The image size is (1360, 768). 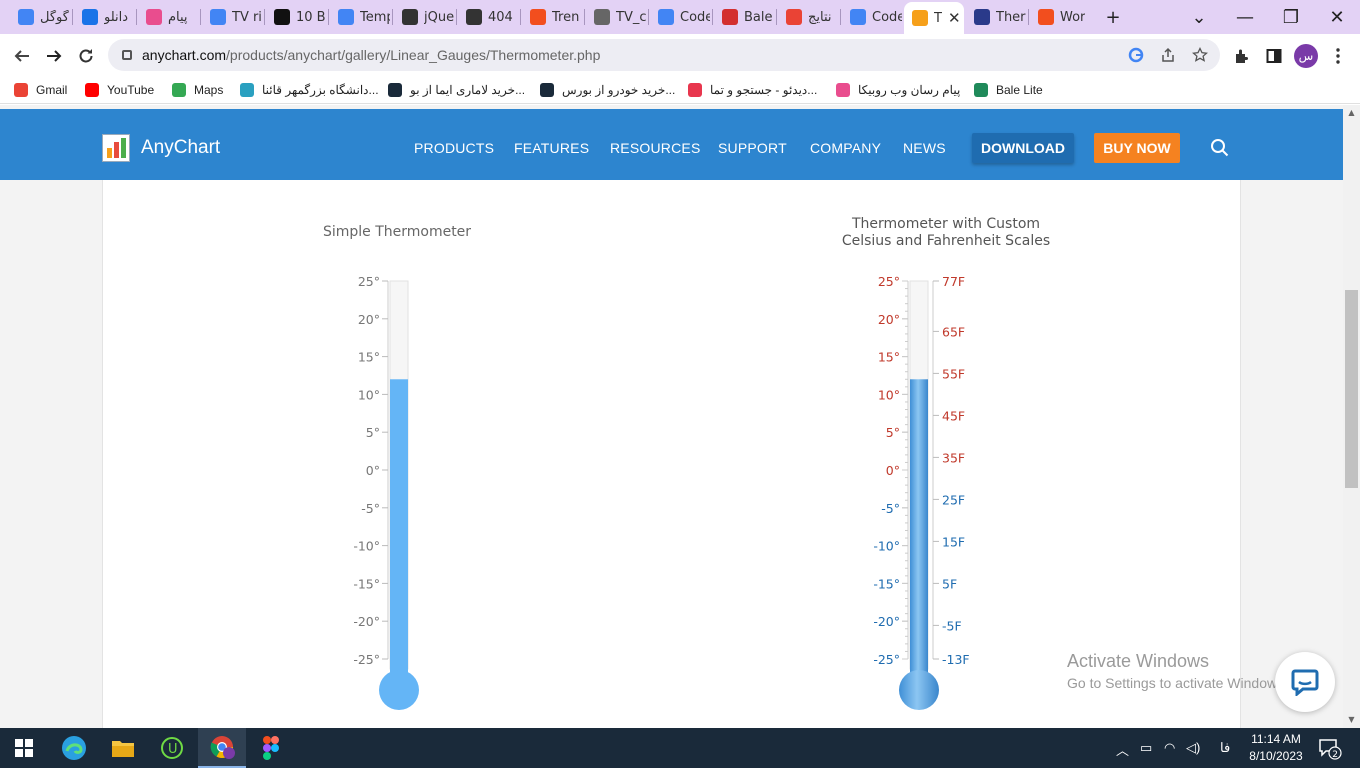 I want to click on sidepanel-icon, so click(x=1274, y=56).